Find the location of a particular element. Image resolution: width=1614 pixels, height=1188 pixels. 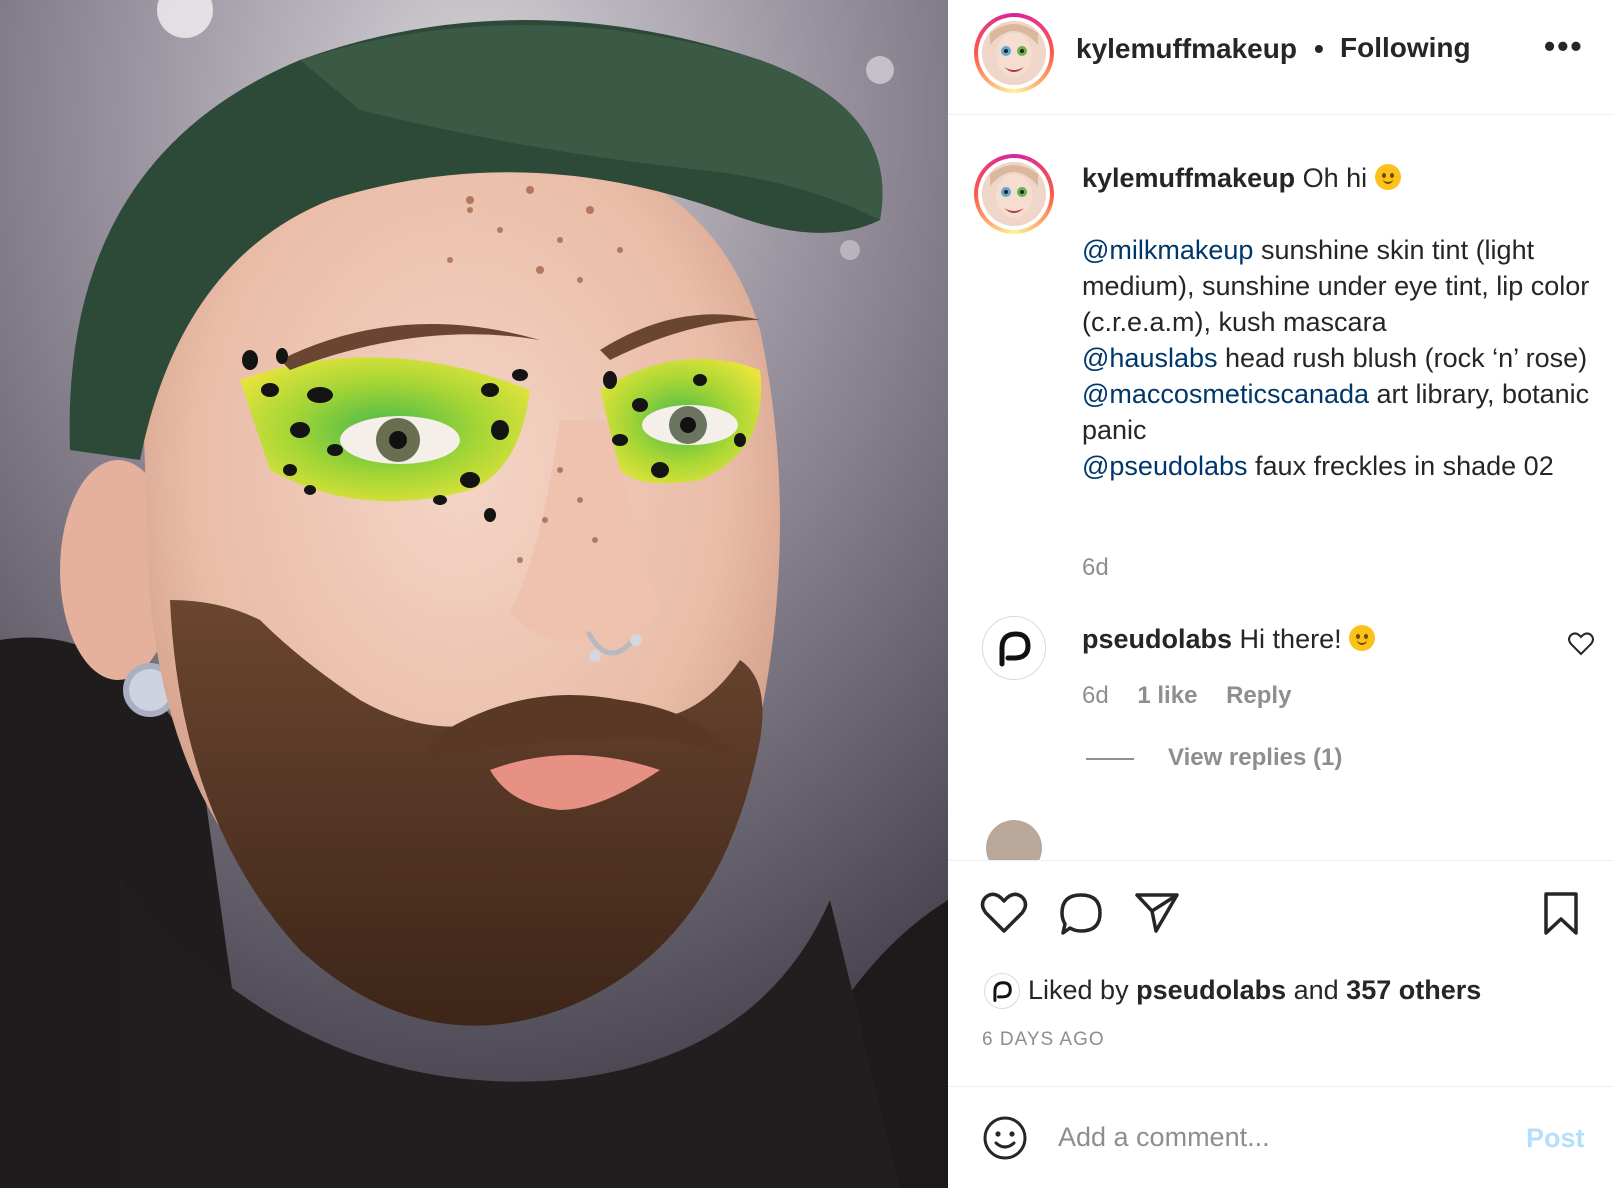

add-comment-bar: Post is located at coordinates (1281, 1137).